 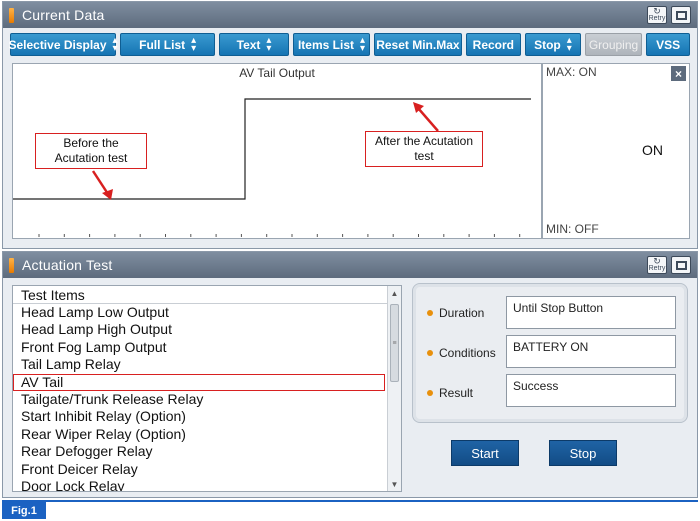 I want to click on toolbar-button-label: Full List, so click(x=162, y=44).